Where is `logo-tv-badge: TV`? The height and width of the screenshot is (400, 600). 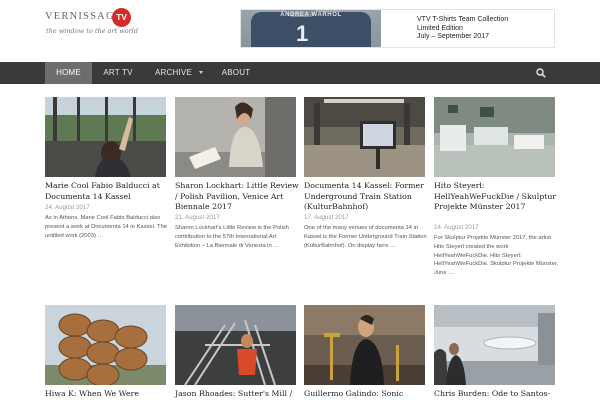 logo-tv-badge: TV is located at coordinates (121, 17).